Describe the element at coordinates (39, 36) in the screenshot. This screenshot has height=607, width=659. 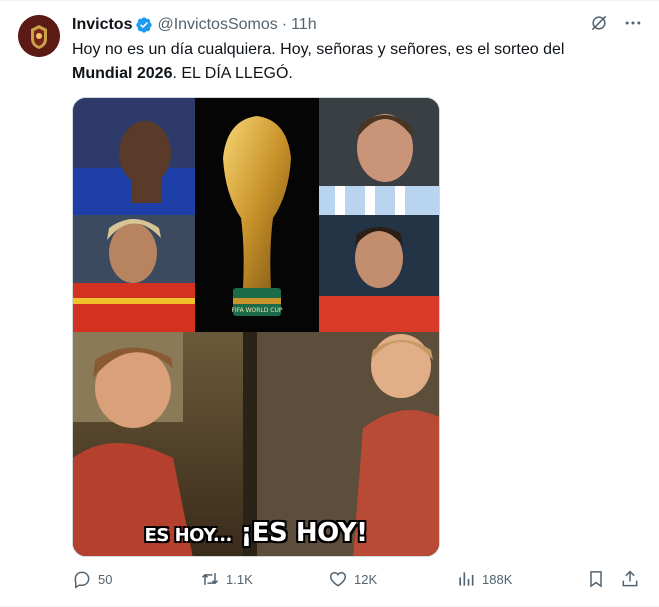
I see `author-avatar` at that location.